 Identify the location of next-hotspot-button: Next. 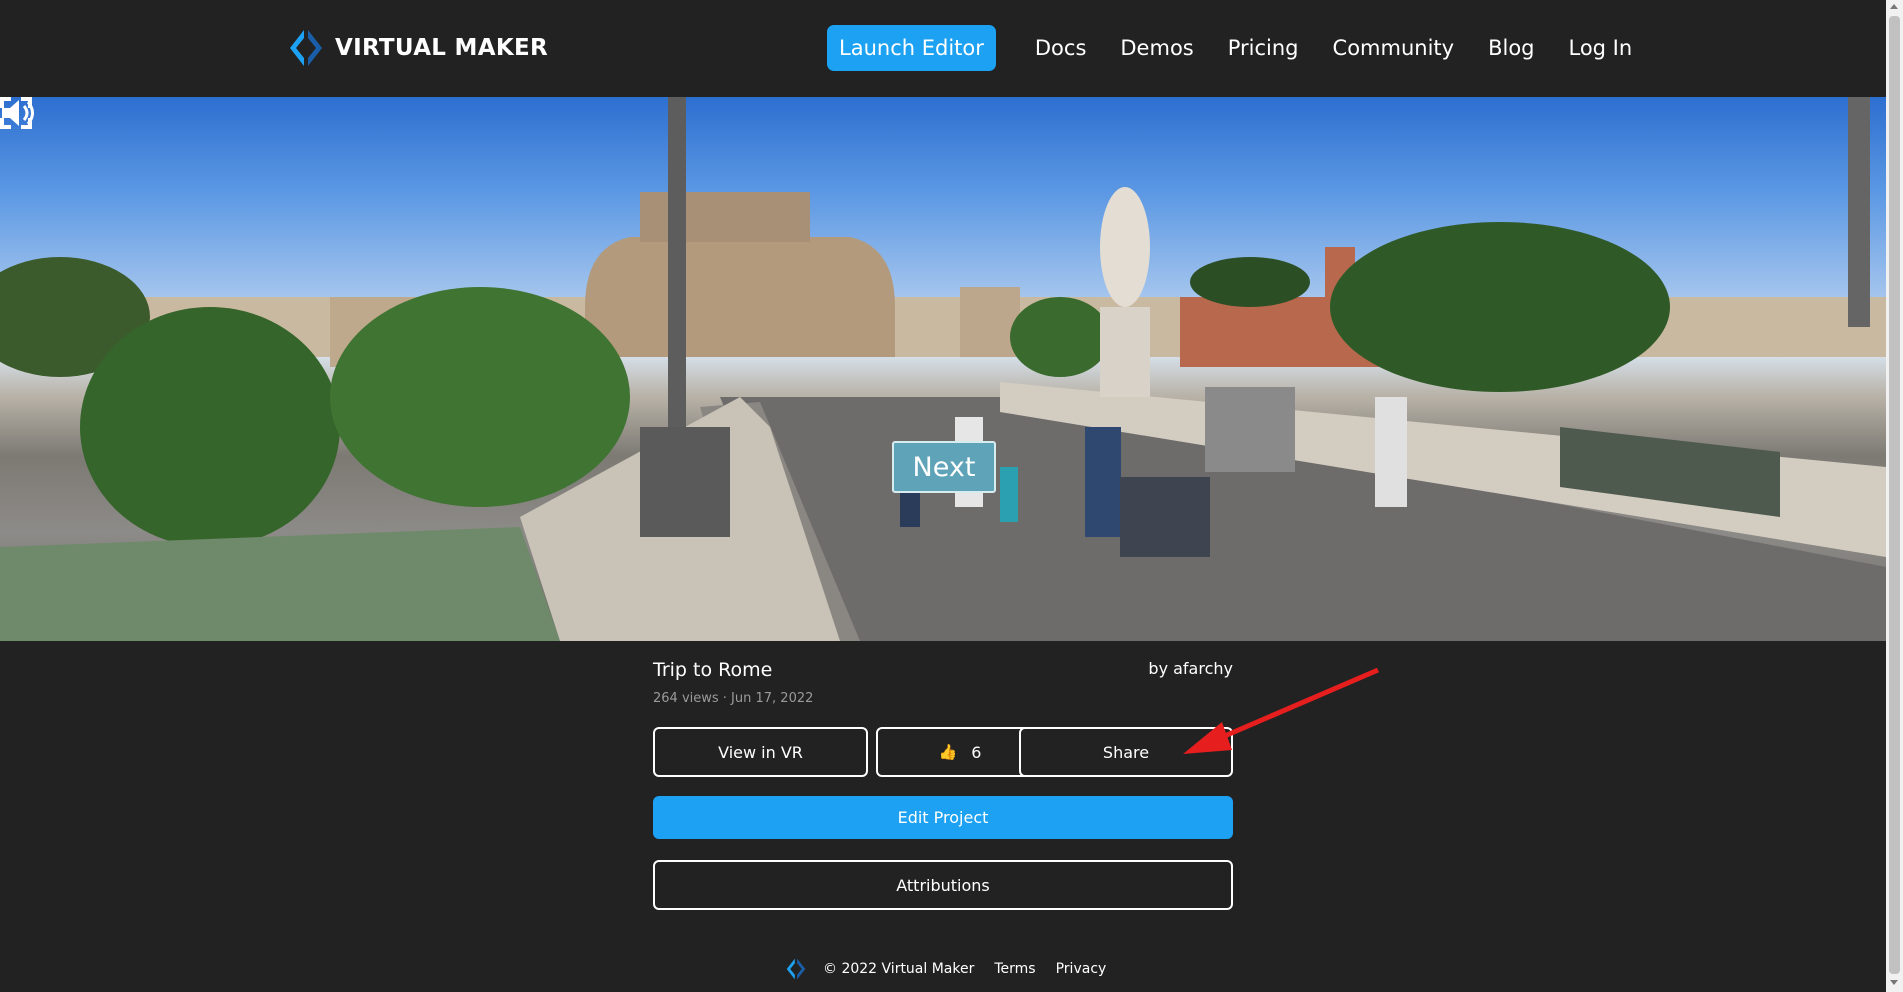
(944, 467).